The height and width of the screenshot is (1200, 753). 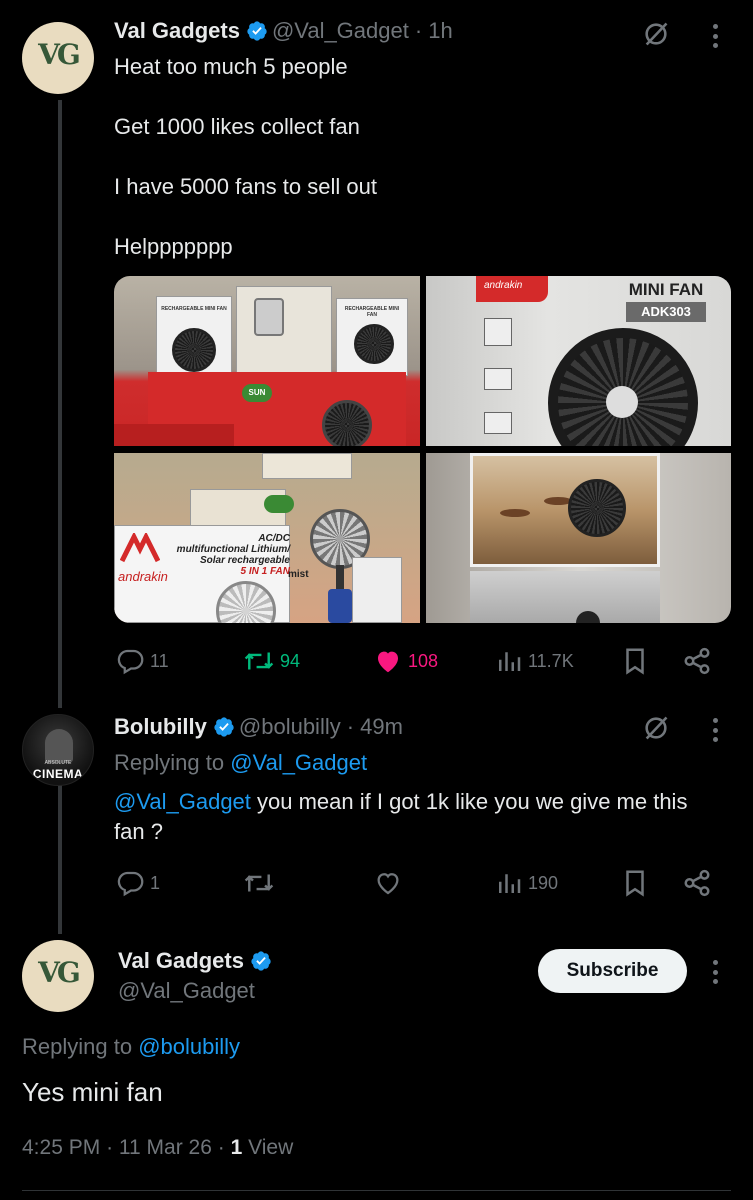 I want to click on divider, so click(x=376, y=1190).